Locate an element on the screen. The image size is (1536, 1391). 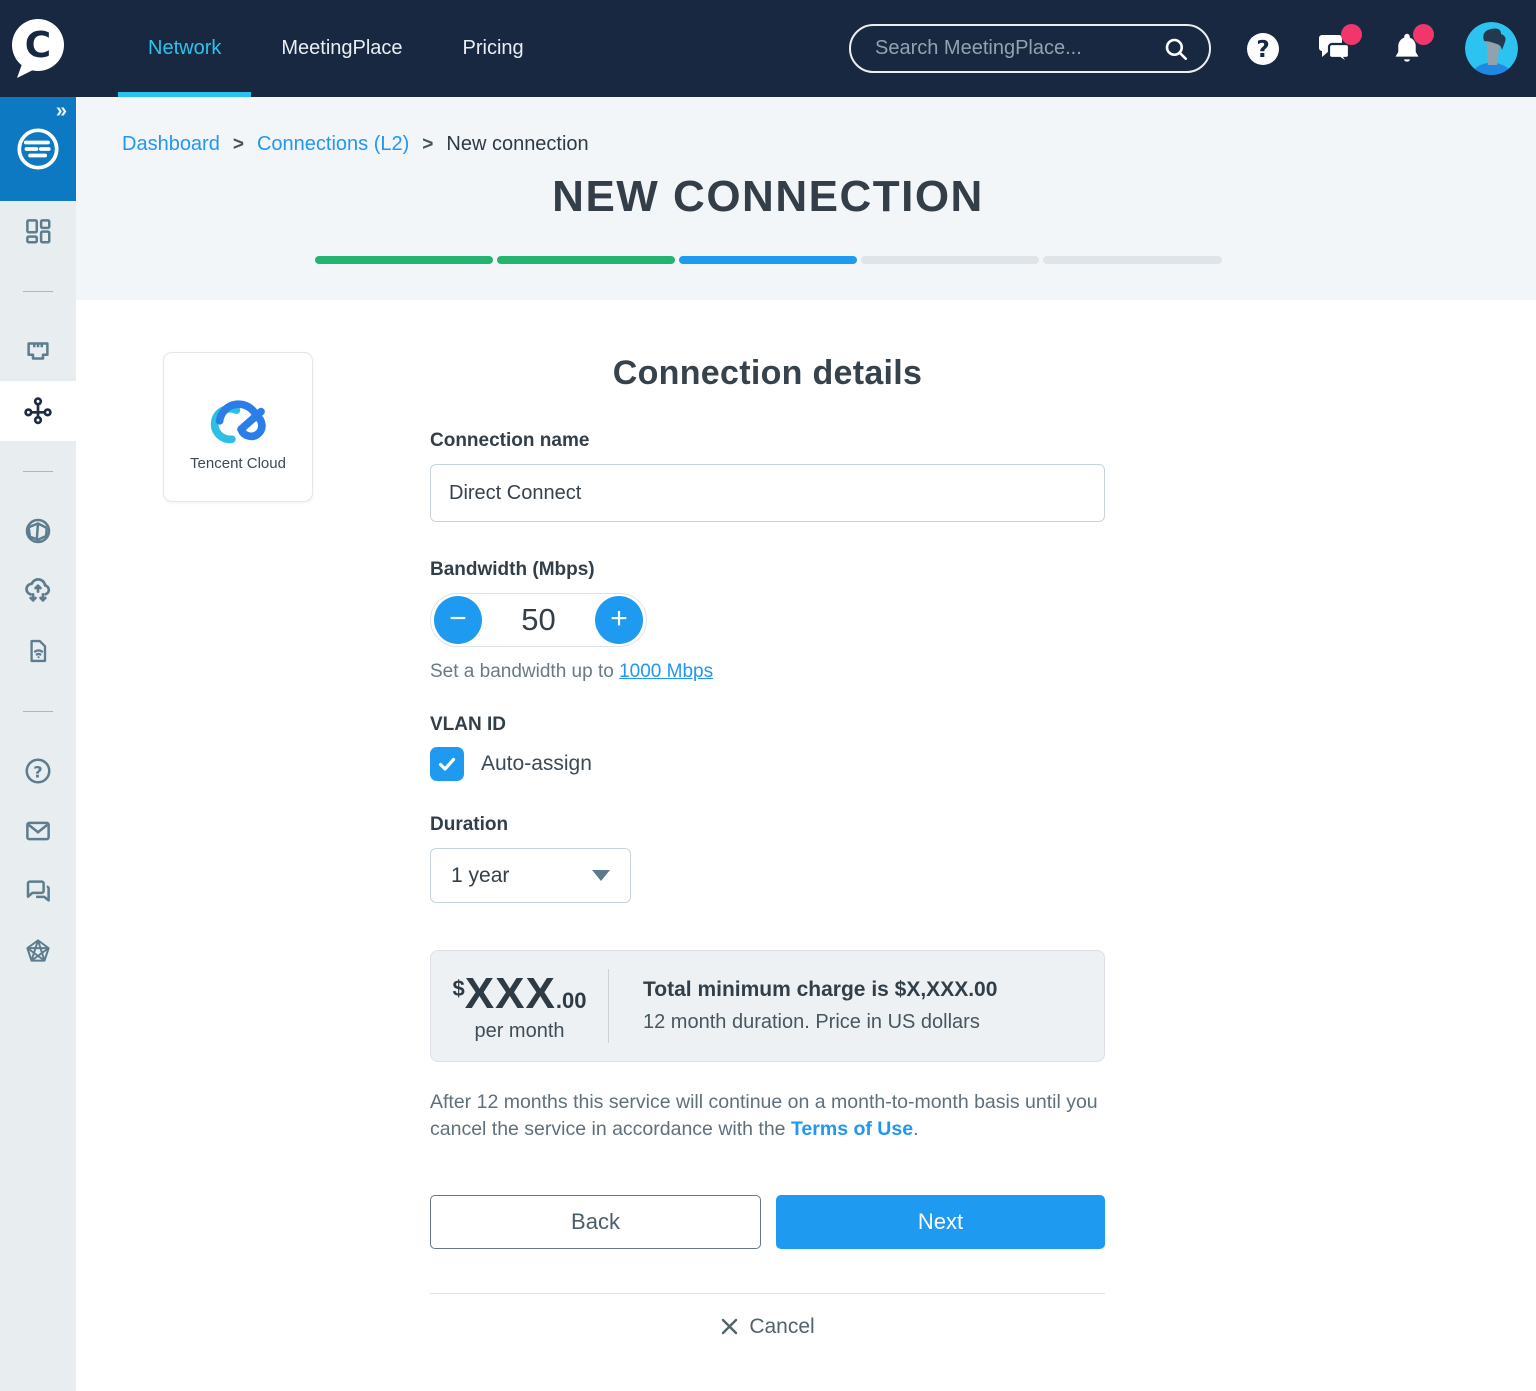
progress-bar is located at coordinates (768, 260).